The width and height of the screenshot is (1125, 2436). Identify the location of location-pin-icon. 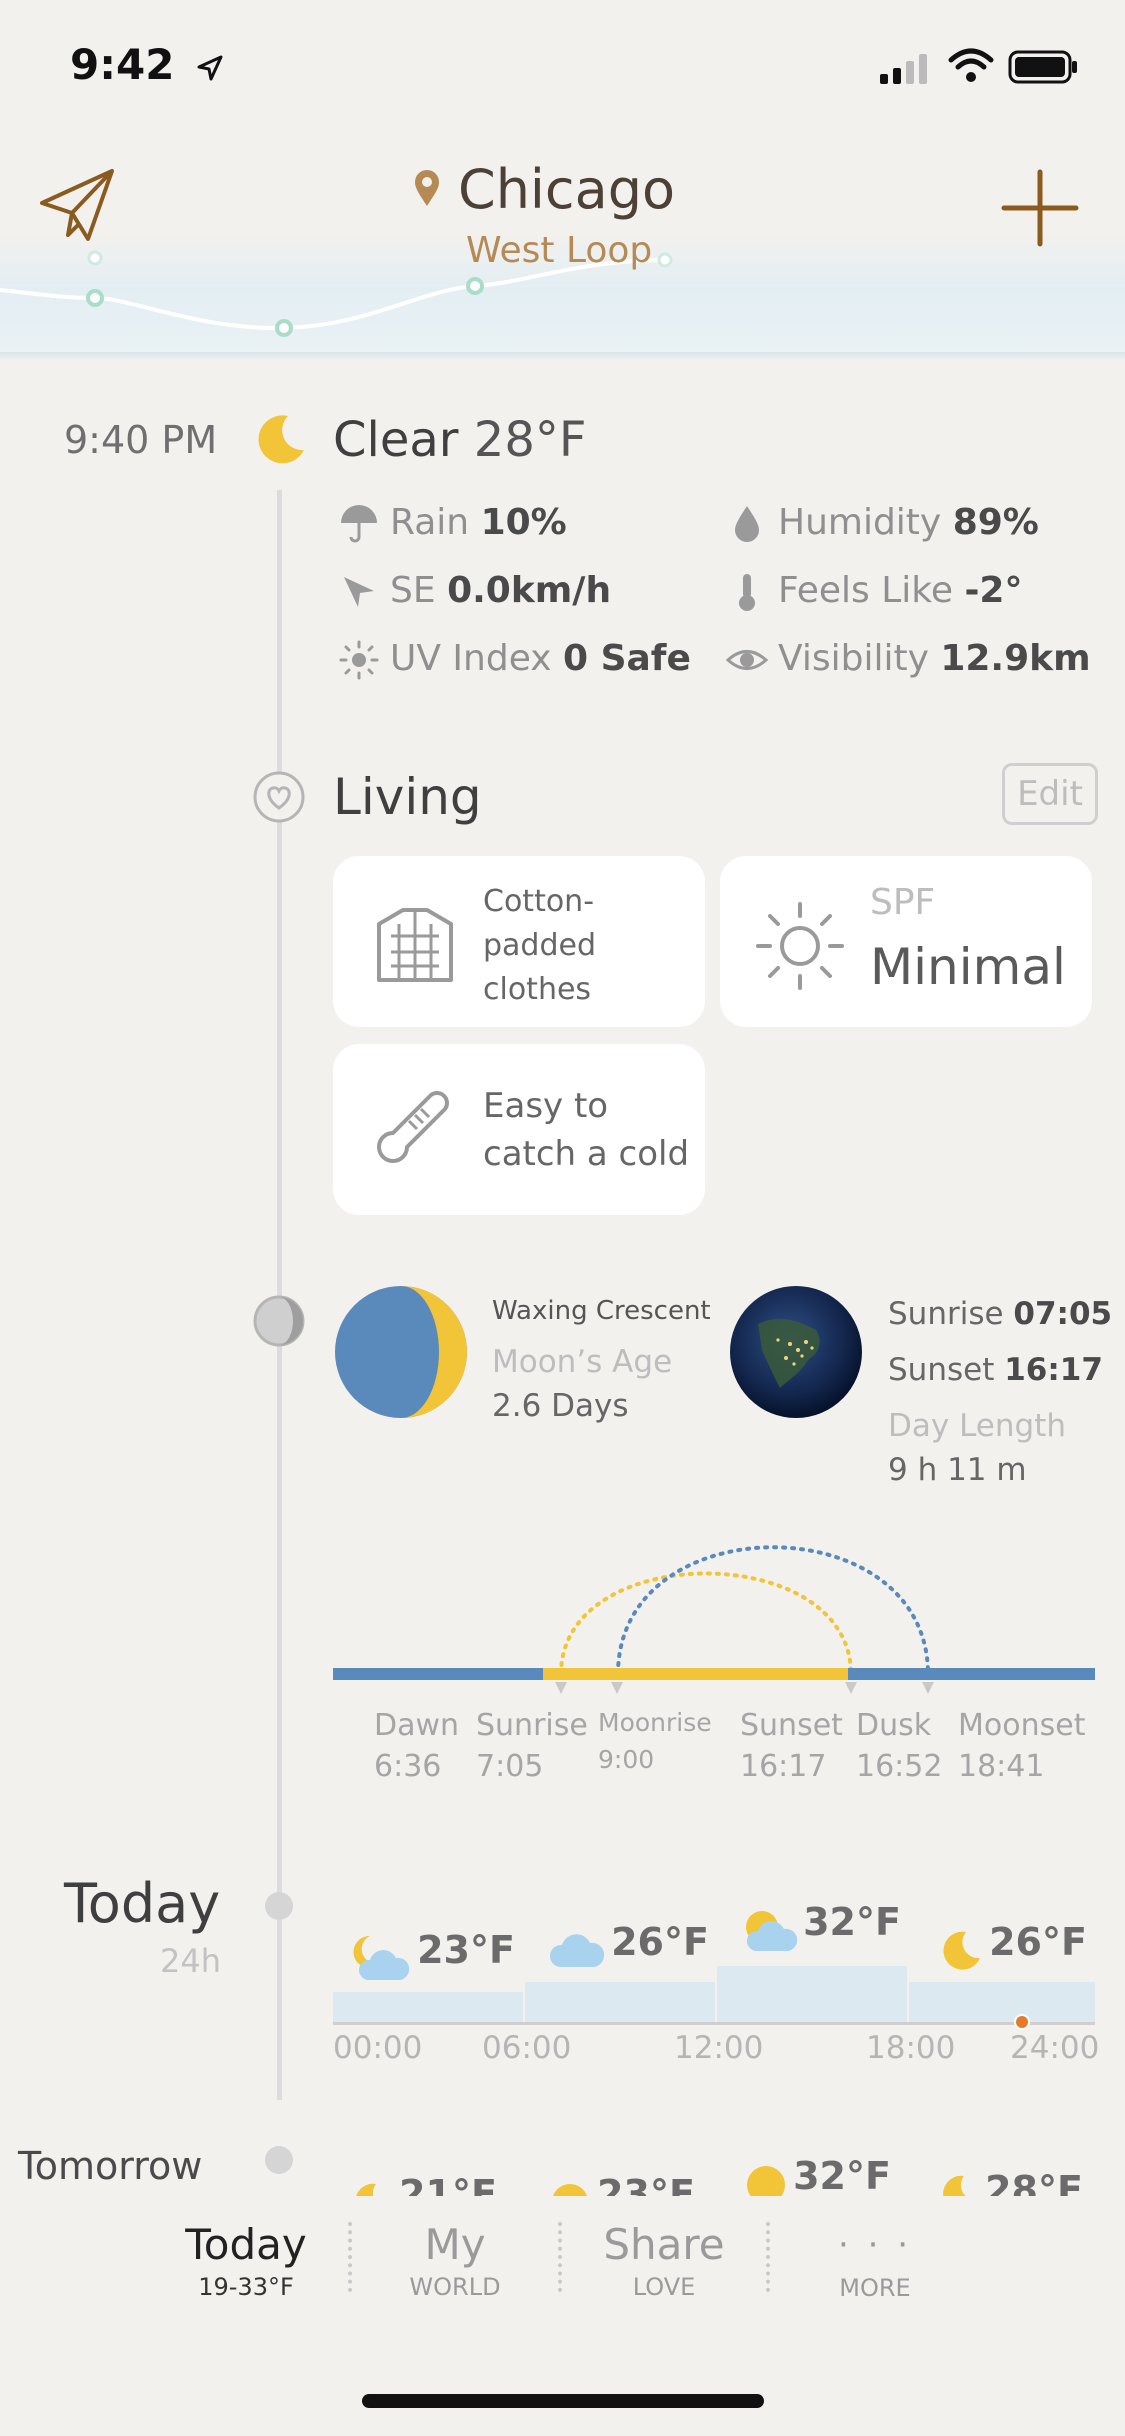
(427, 190).